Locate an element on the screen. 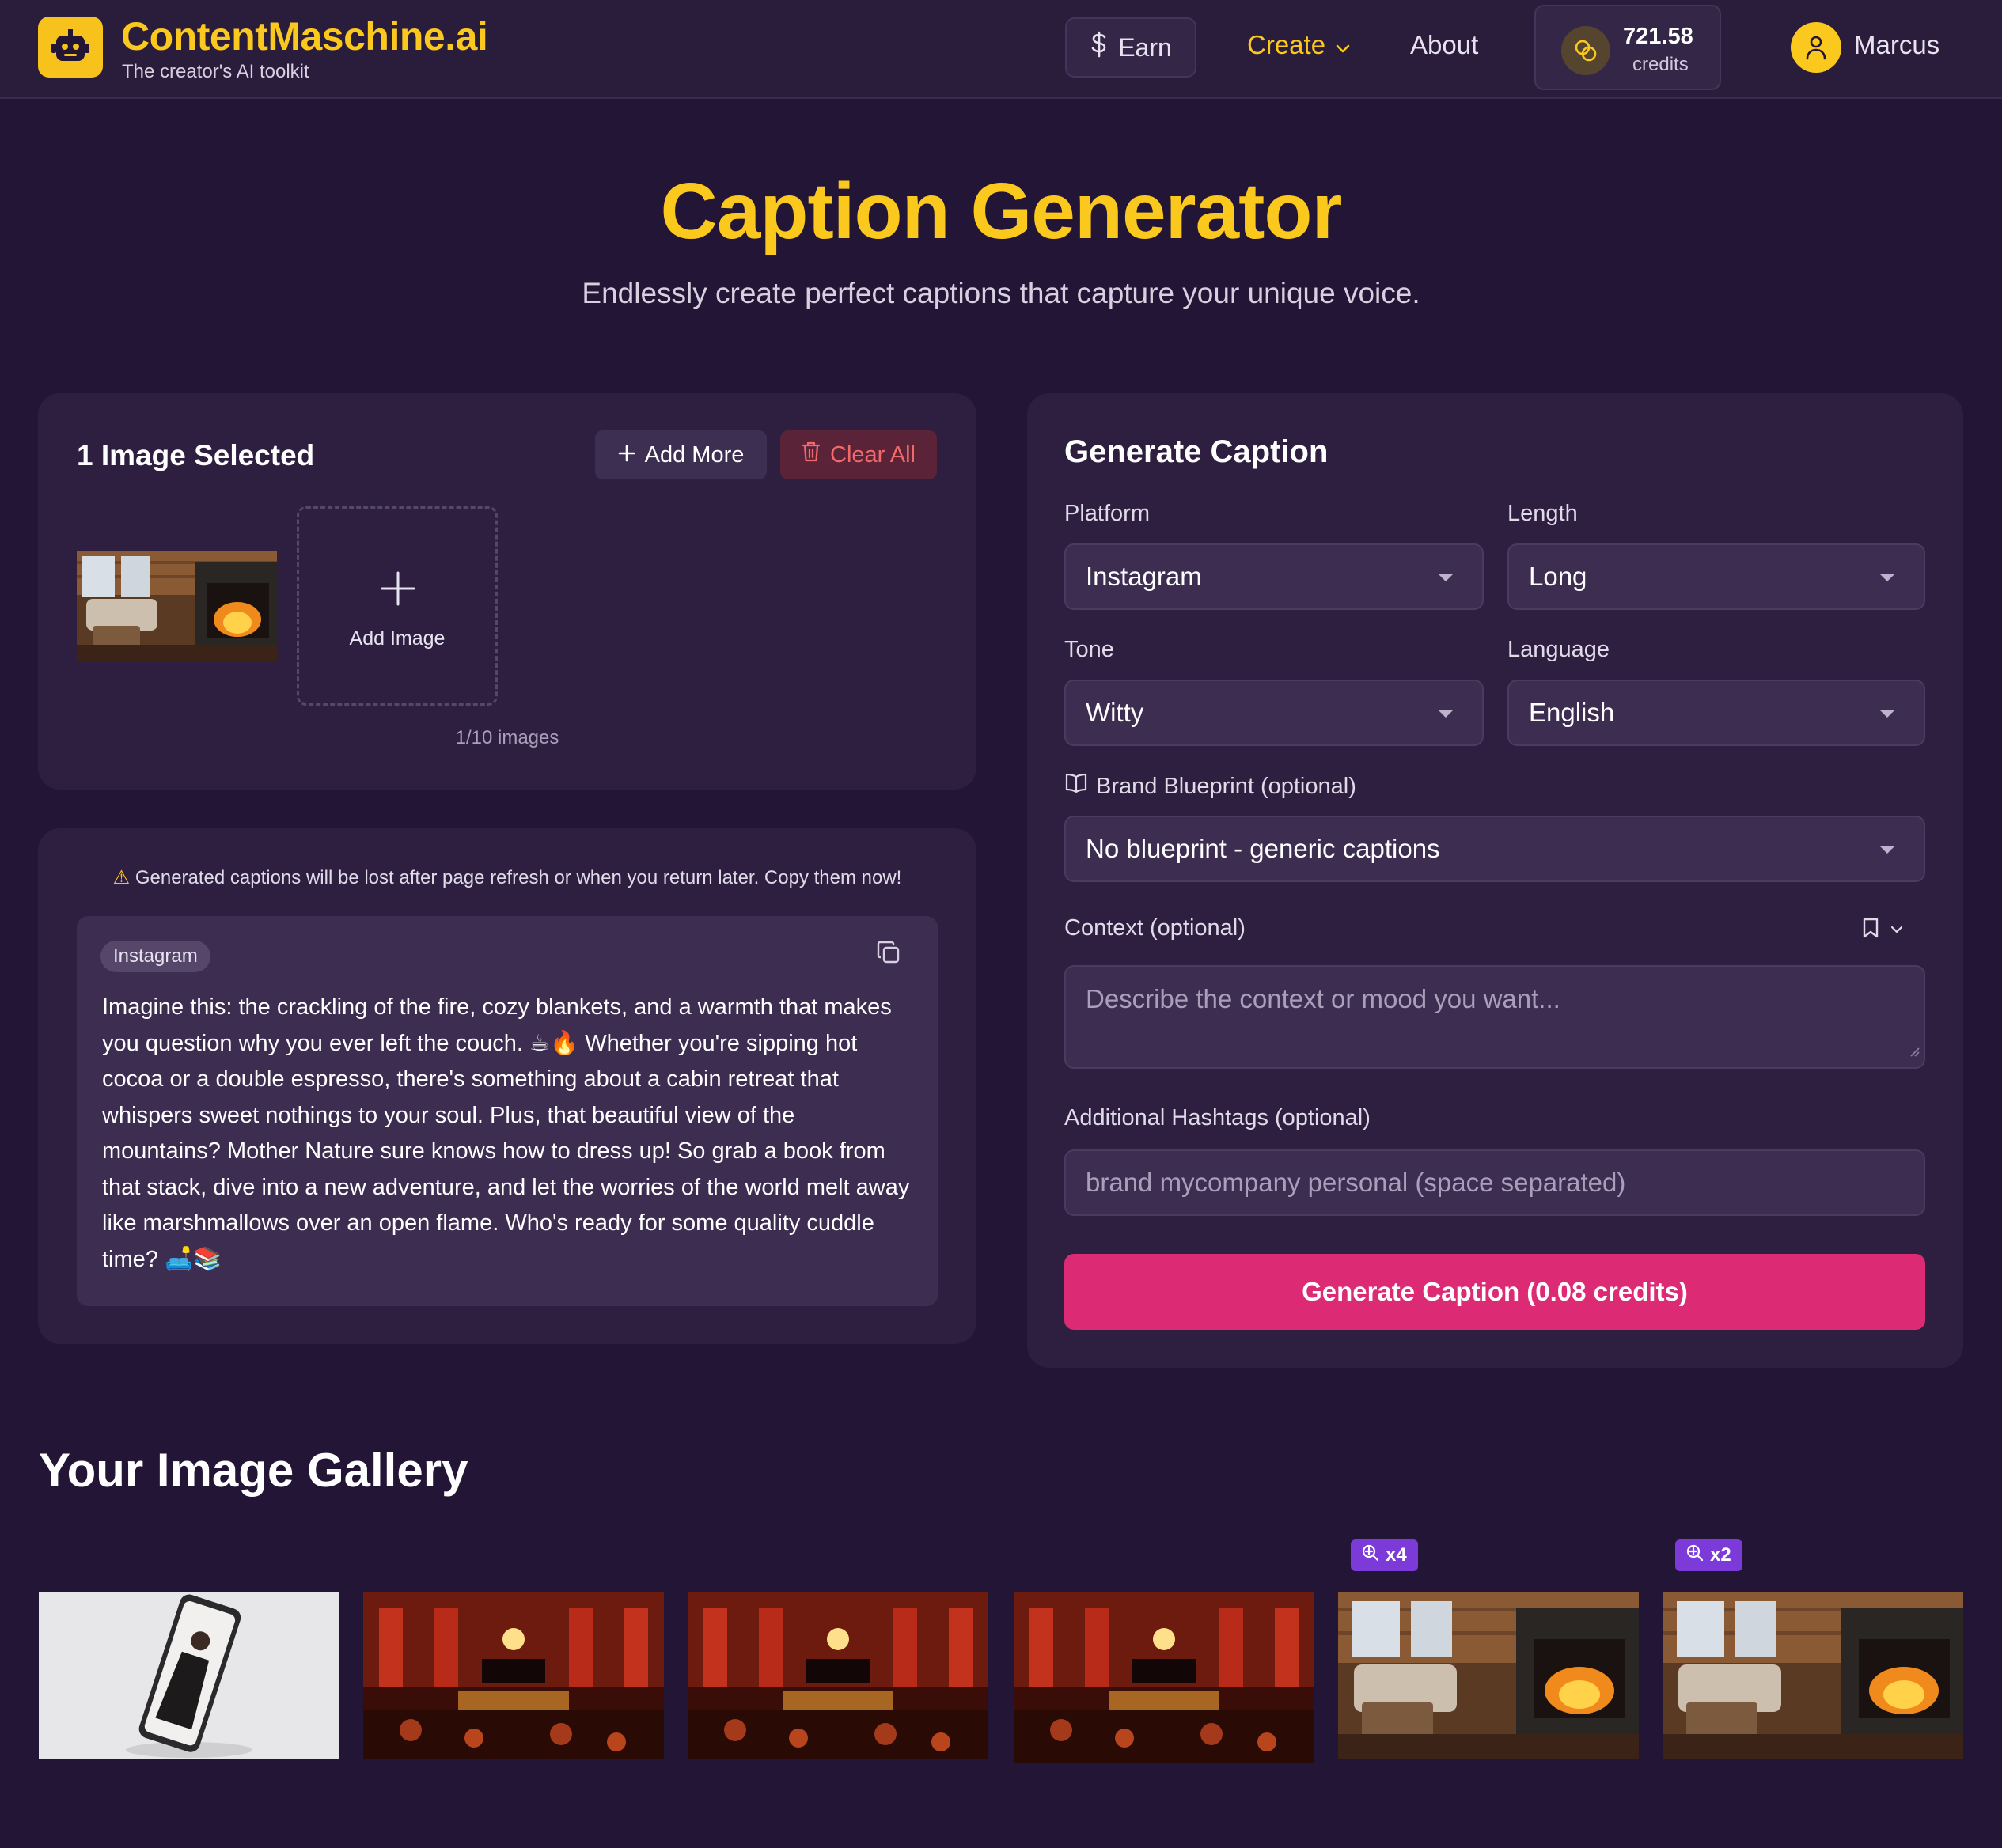 The height and width of the screenshot is (1848, 2002). warning-icon: ⚠ is located at coordinates (121, 878).